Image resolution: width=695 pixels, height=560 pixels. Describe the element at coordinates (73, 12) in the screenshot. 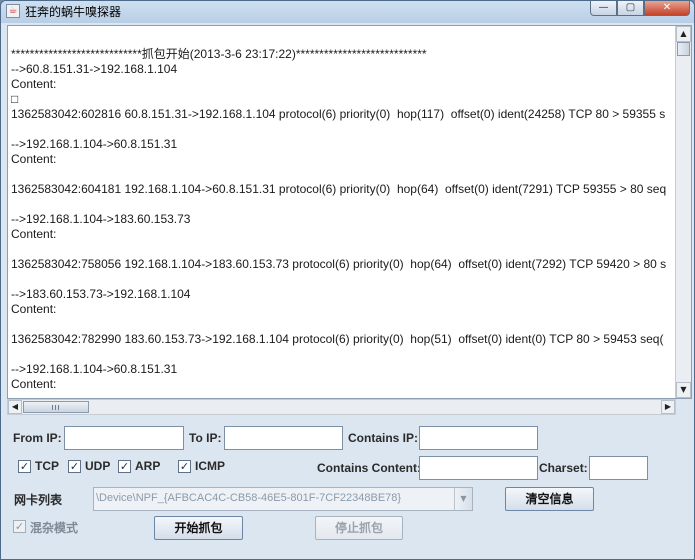

I see `window-title: 狂奔的蜗牛嗅探器` at that location.